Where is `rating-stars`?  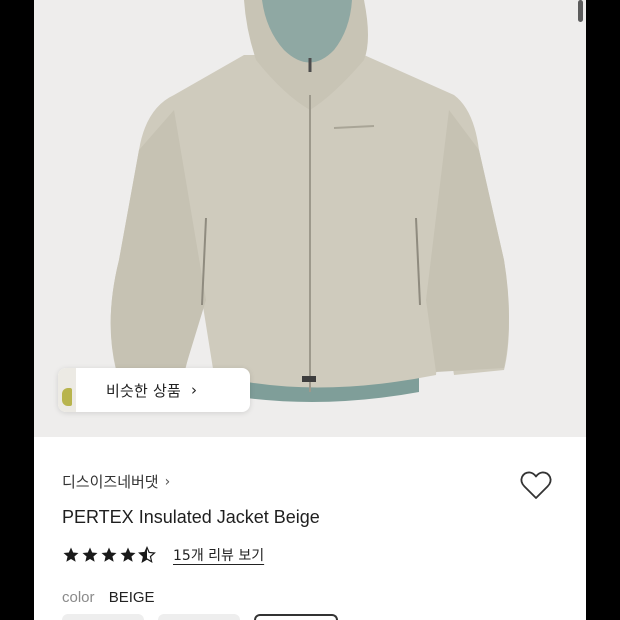
rating-stars is located at coordinates (109, 555).